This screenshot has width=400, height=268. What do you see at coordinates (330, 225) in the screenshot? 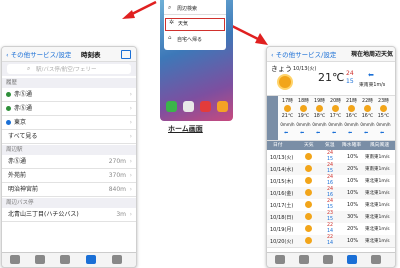
I see `daily-high: 22` at bounding box center [330, 225].